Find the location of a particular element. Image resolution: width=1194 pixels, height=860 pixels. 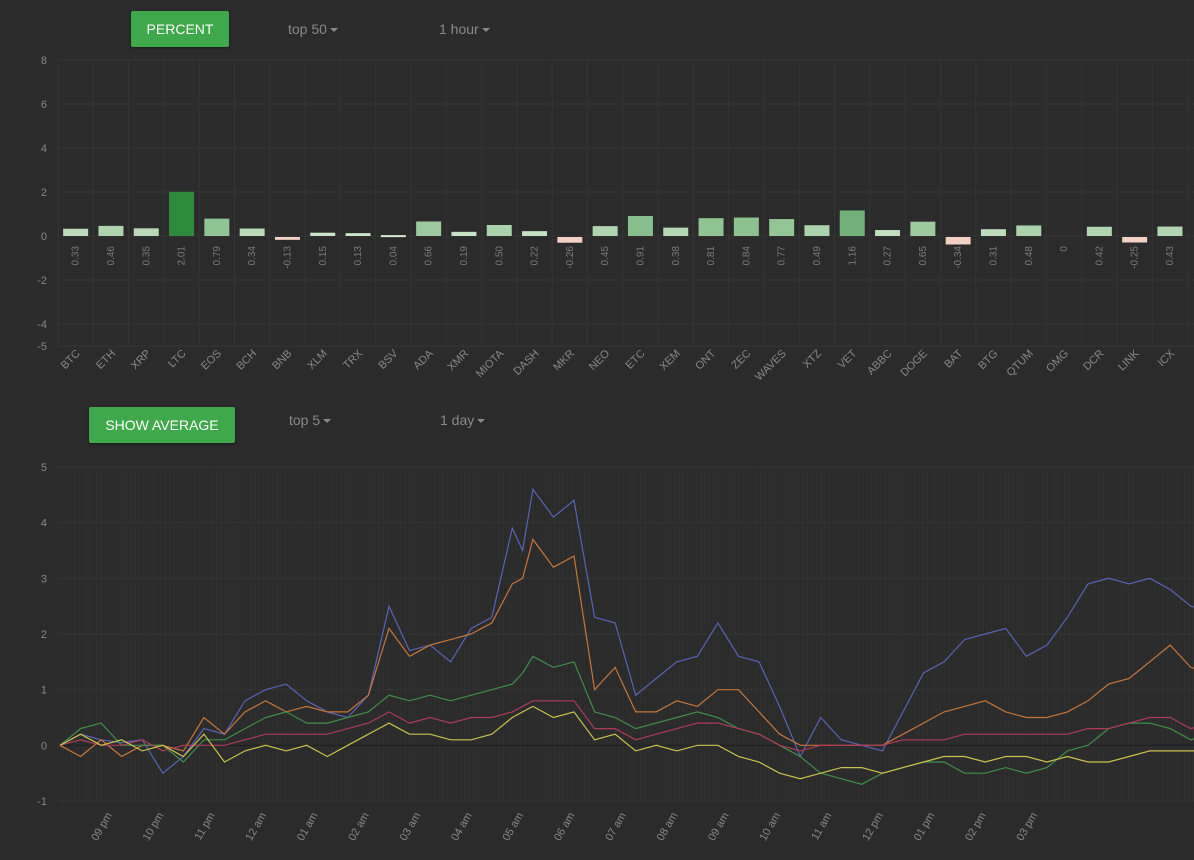

y-tick-label: 6 is located at coordinates (44, 105).